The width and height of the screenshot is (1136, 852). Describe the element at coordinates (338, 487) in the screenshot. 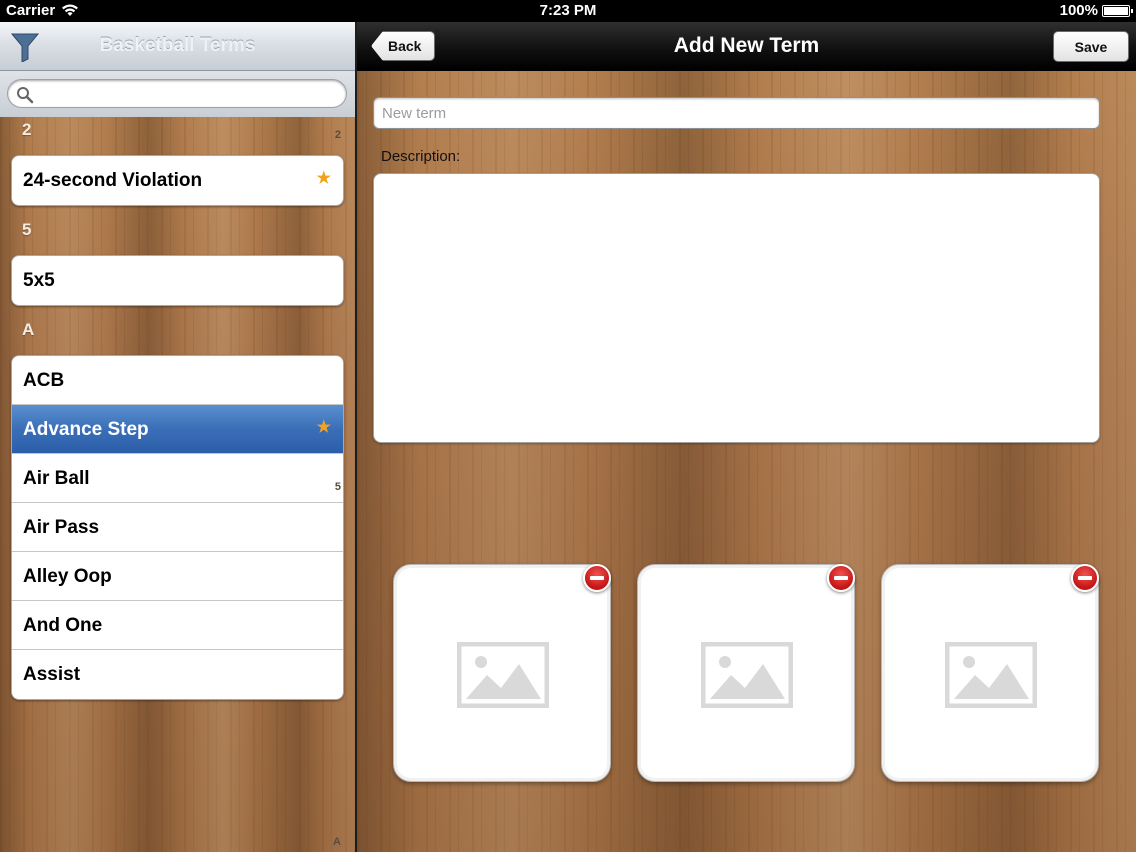

I see `index-item-5: 5` at that location.